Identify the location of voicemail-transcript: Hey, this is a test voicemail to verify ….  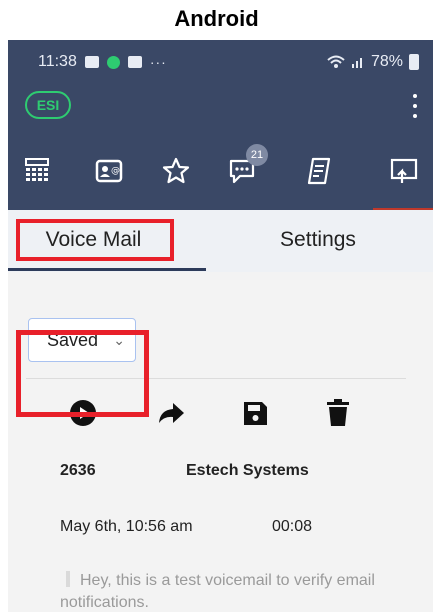
(235, 591).